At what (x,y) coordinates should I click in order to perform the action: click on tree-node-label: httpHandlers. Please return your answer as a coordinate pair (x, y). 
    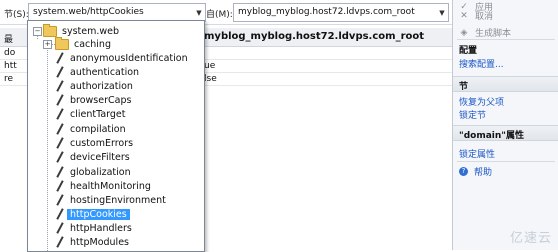
    Looking at the image, I should click on (101, 228).